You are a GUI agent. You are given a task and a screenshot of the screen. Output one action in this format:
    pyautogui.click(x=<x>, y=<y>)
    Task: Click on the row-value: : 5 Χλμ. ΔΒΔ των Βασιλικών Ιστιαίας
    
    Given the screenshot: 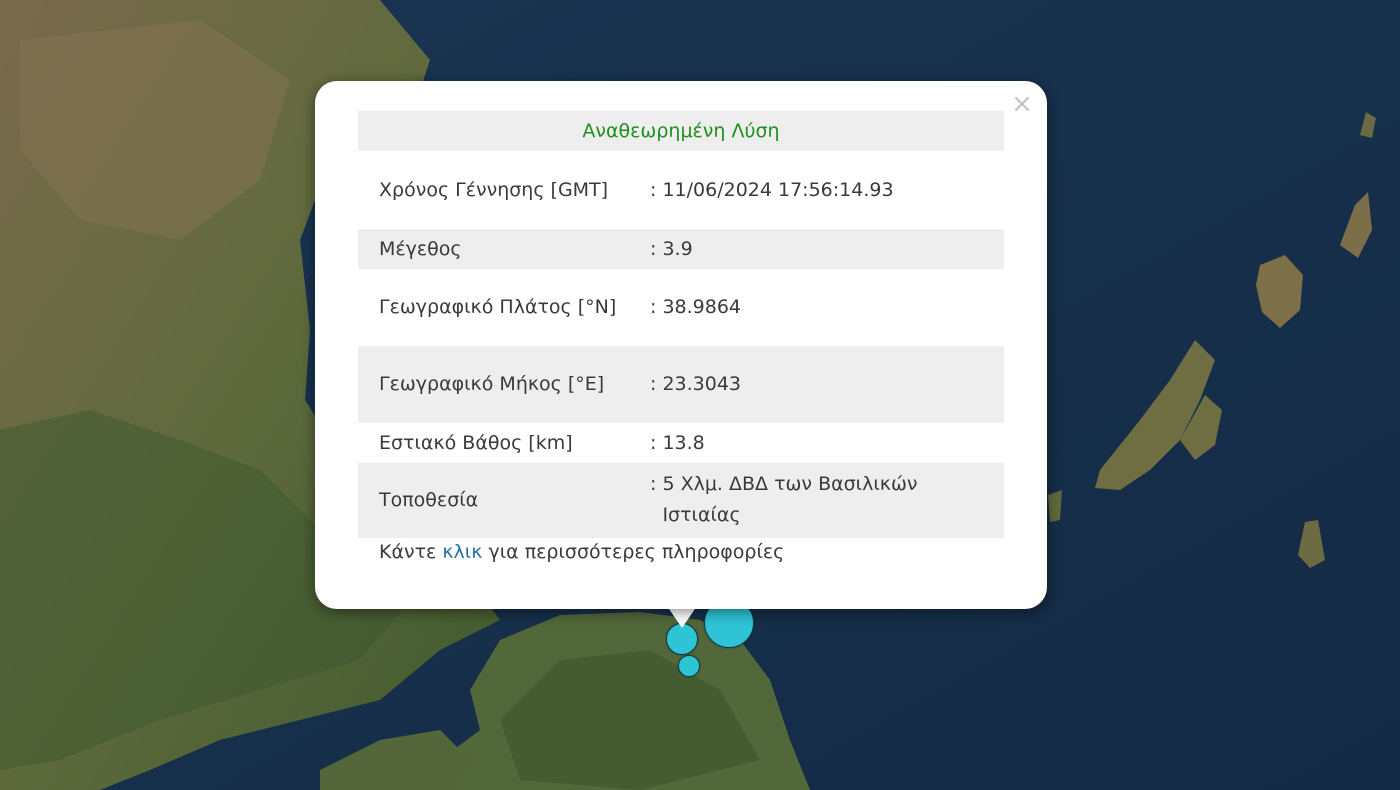 What is the action you would take?
    pyautogui.click(x=817, y=500)
    